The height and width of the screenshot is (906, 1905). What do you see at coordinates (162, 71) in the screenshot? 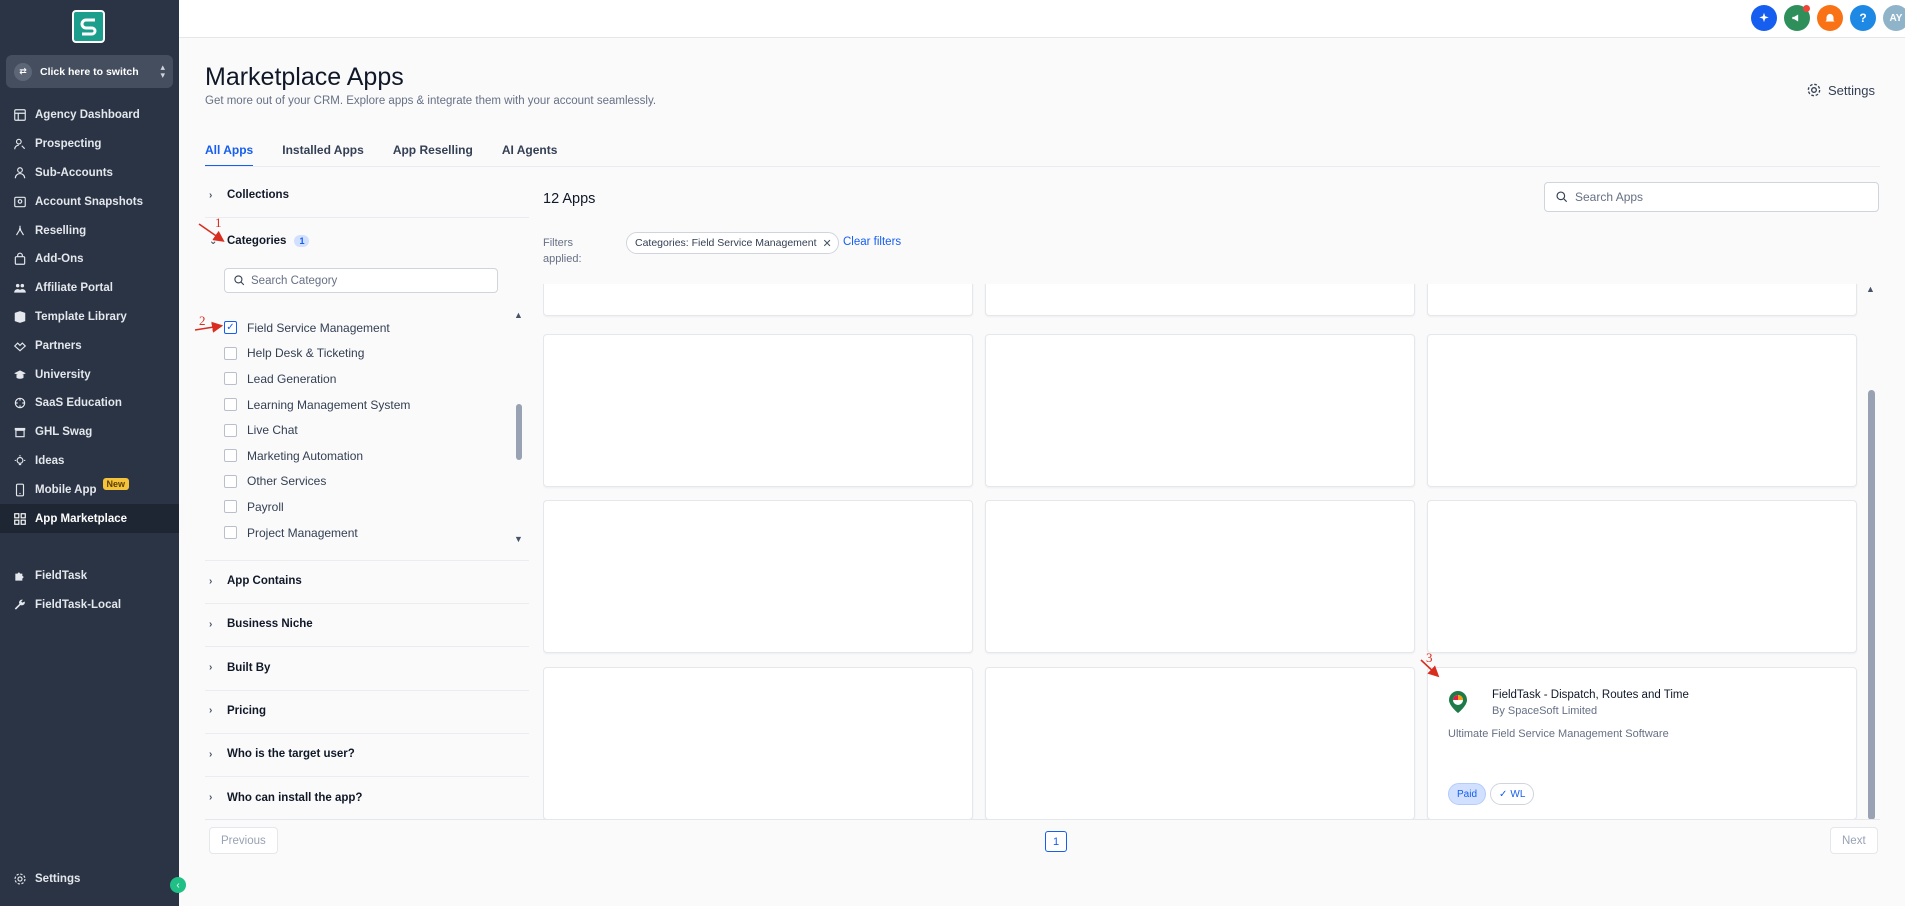
I see `chevron-updown-icon: ▴ ▾` at bounding box center [162, 71].